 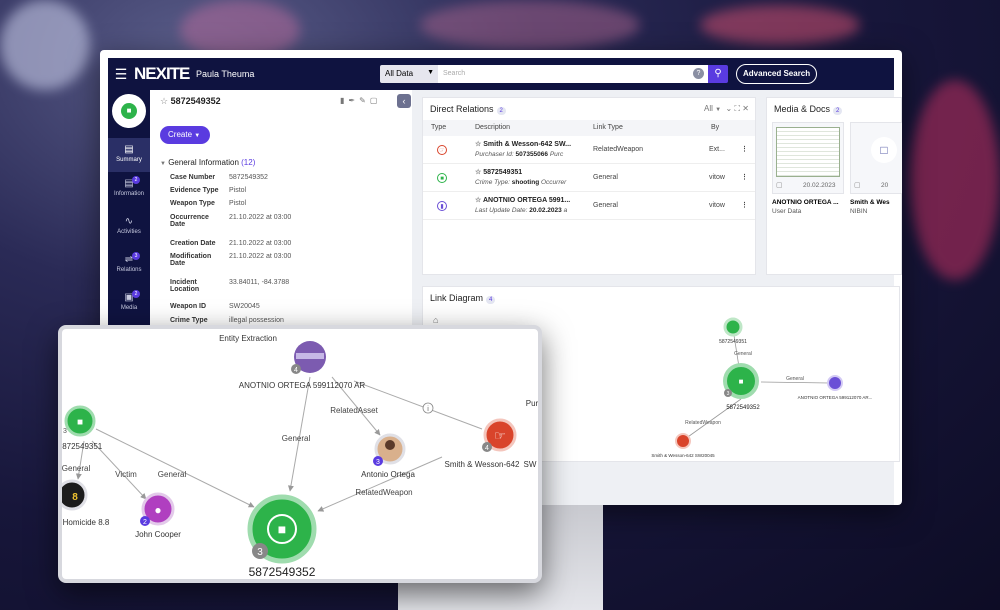 I want to click on sidebar-item-activities: ∿ Activities, so click(x=129, y=225).